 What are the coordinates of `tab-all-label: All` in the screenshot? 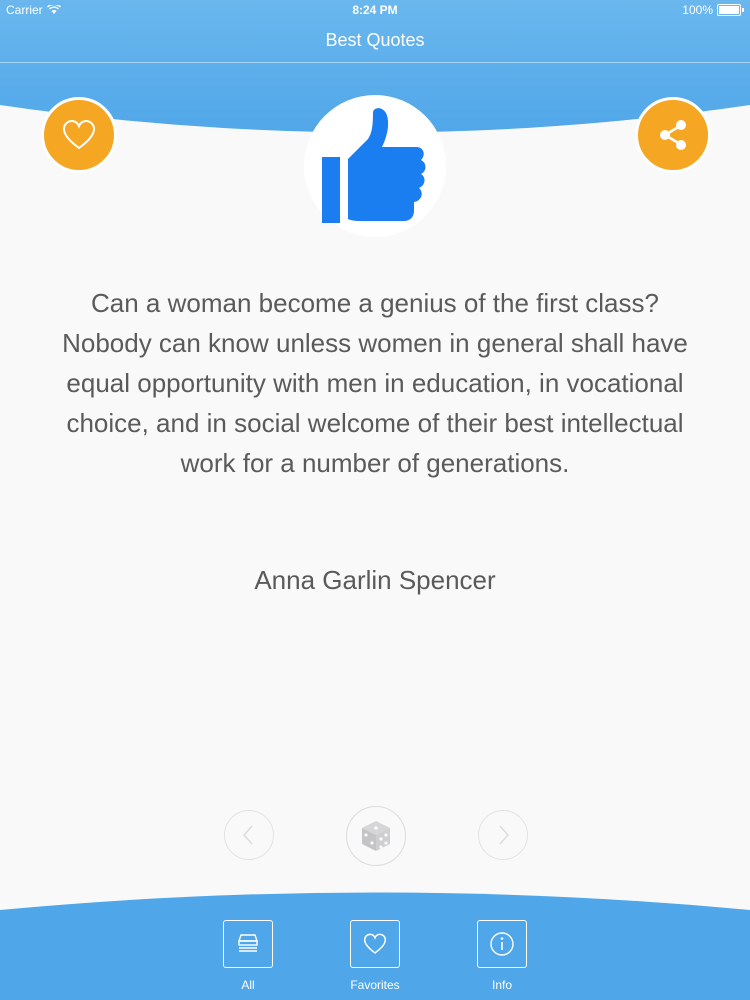 It's located at (248, 985).